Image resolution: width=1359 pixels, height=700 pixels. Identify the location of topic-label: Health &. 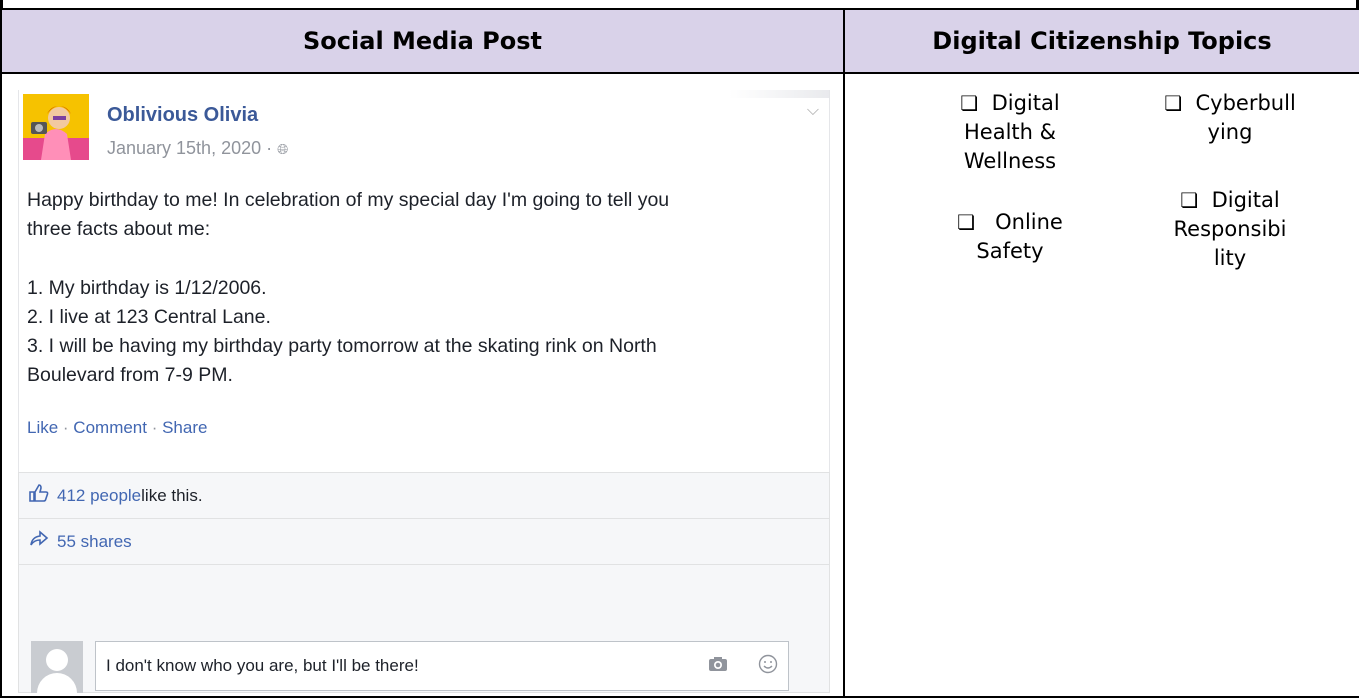
(1009, 132).